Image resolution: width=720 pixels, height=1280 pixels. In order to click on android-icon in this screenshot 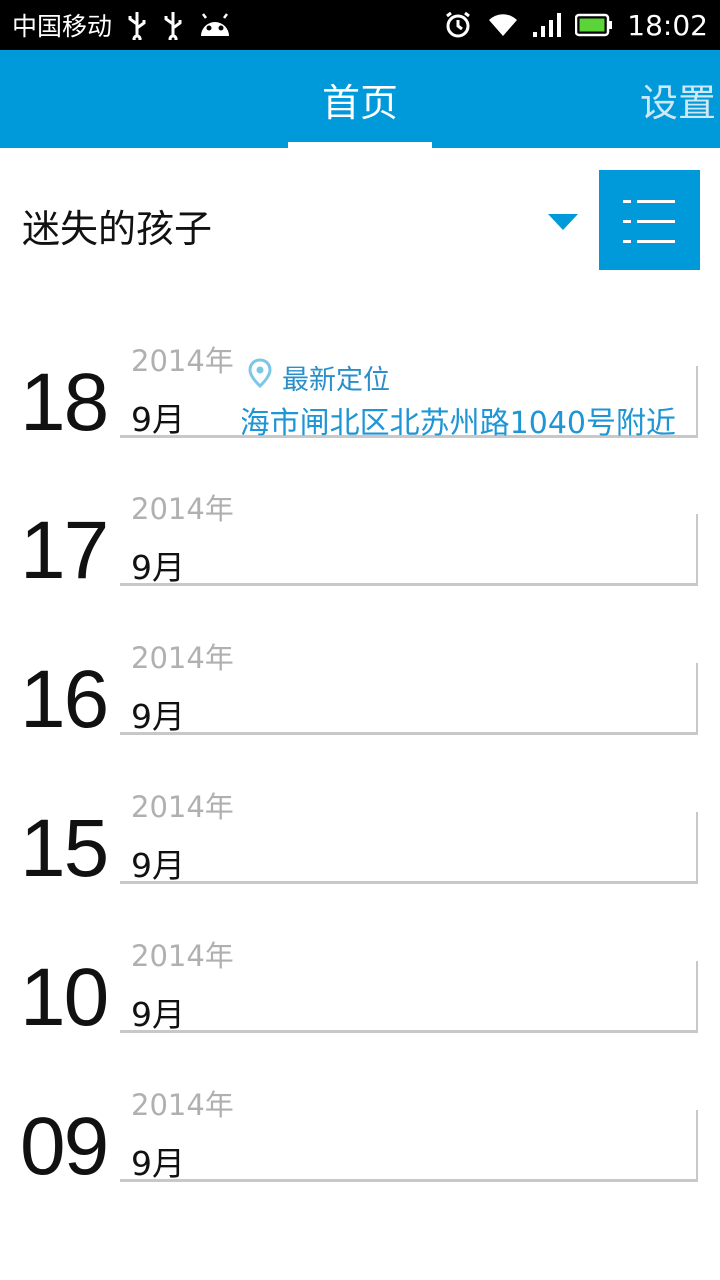, I will do `click(215, 25)`.